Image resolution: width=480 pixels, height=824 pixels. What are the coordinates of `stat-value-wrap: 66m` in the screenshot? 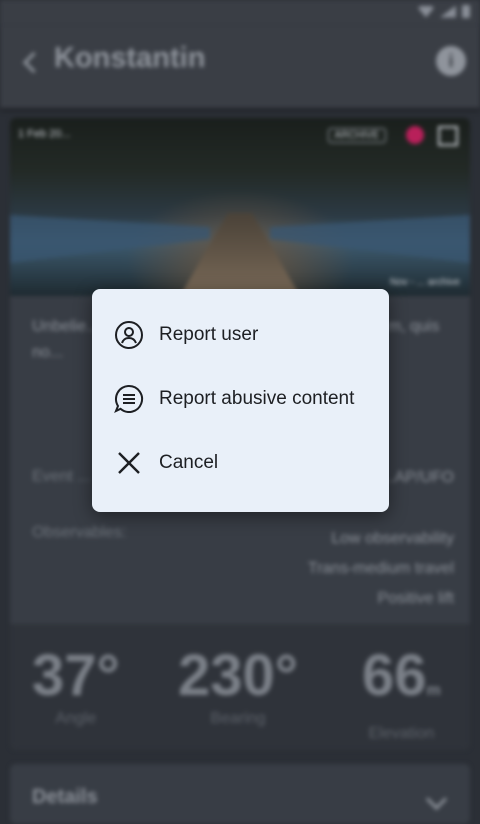 It's located at (401, 683).